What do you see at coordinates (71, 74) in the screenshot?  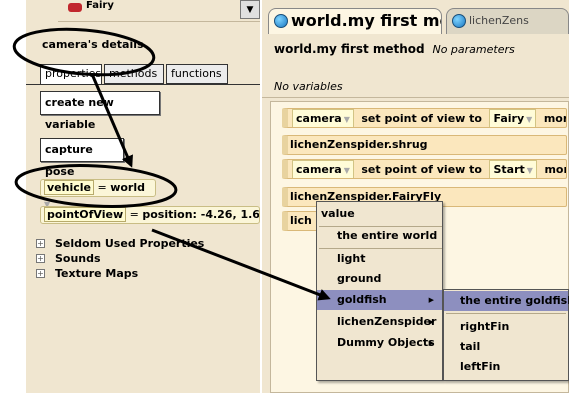 I see `tab-properties: properties` at bounding box center [71, 74].